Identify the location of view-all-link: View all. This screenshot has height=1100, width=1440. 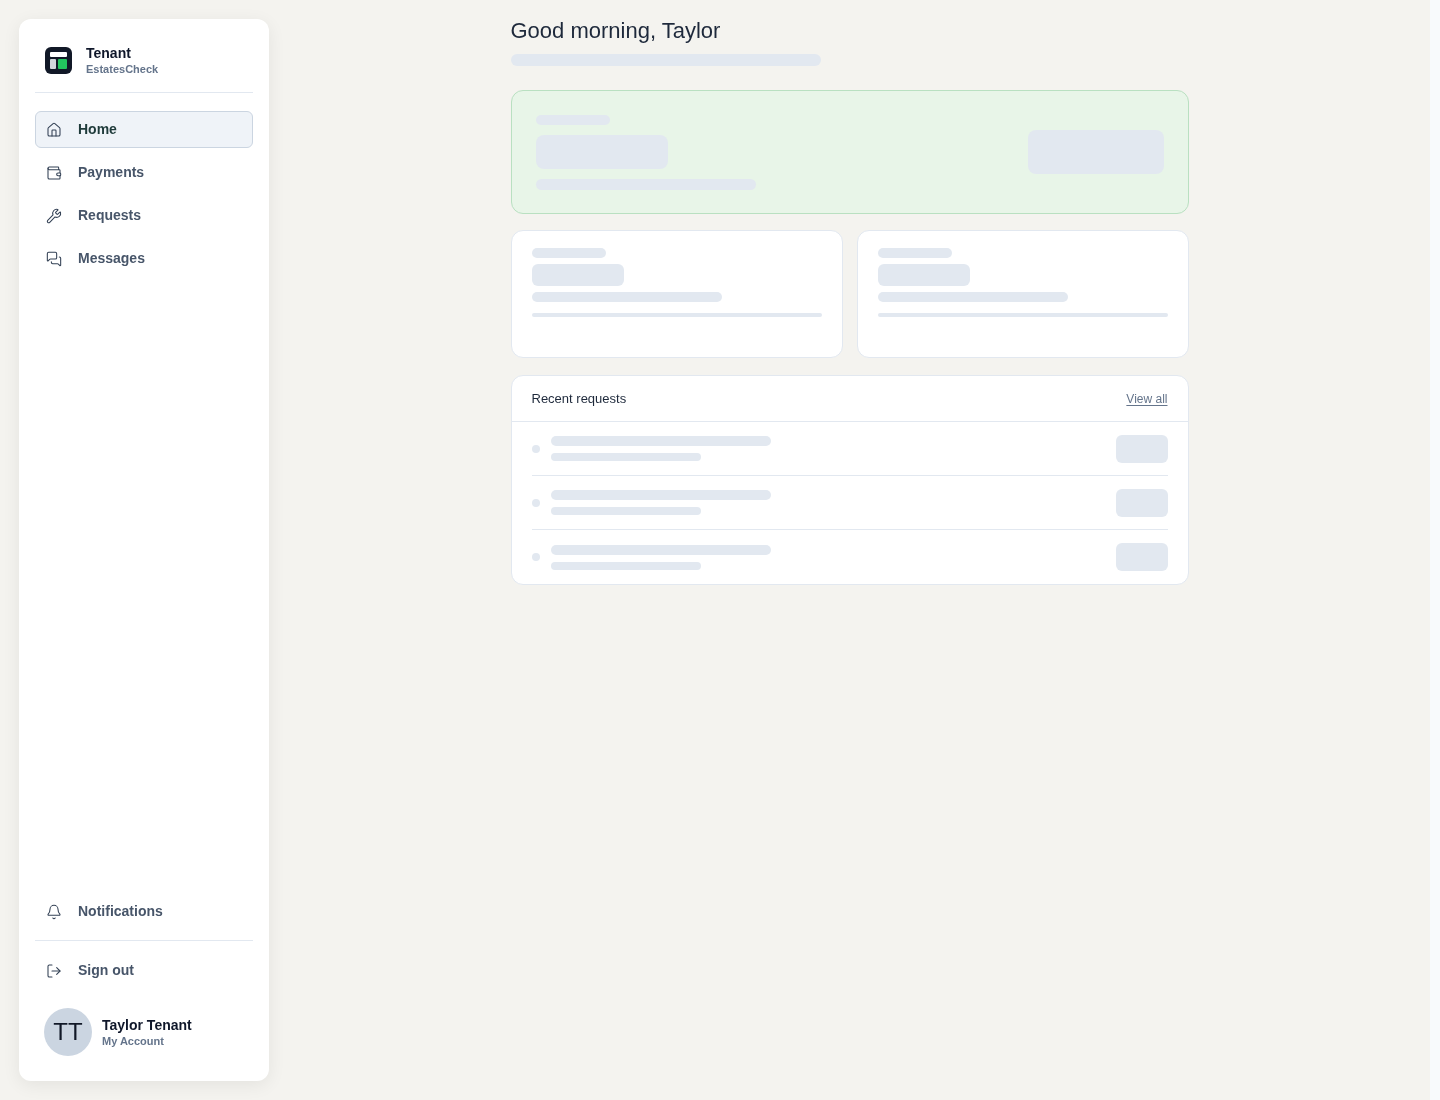
(1147, 398).